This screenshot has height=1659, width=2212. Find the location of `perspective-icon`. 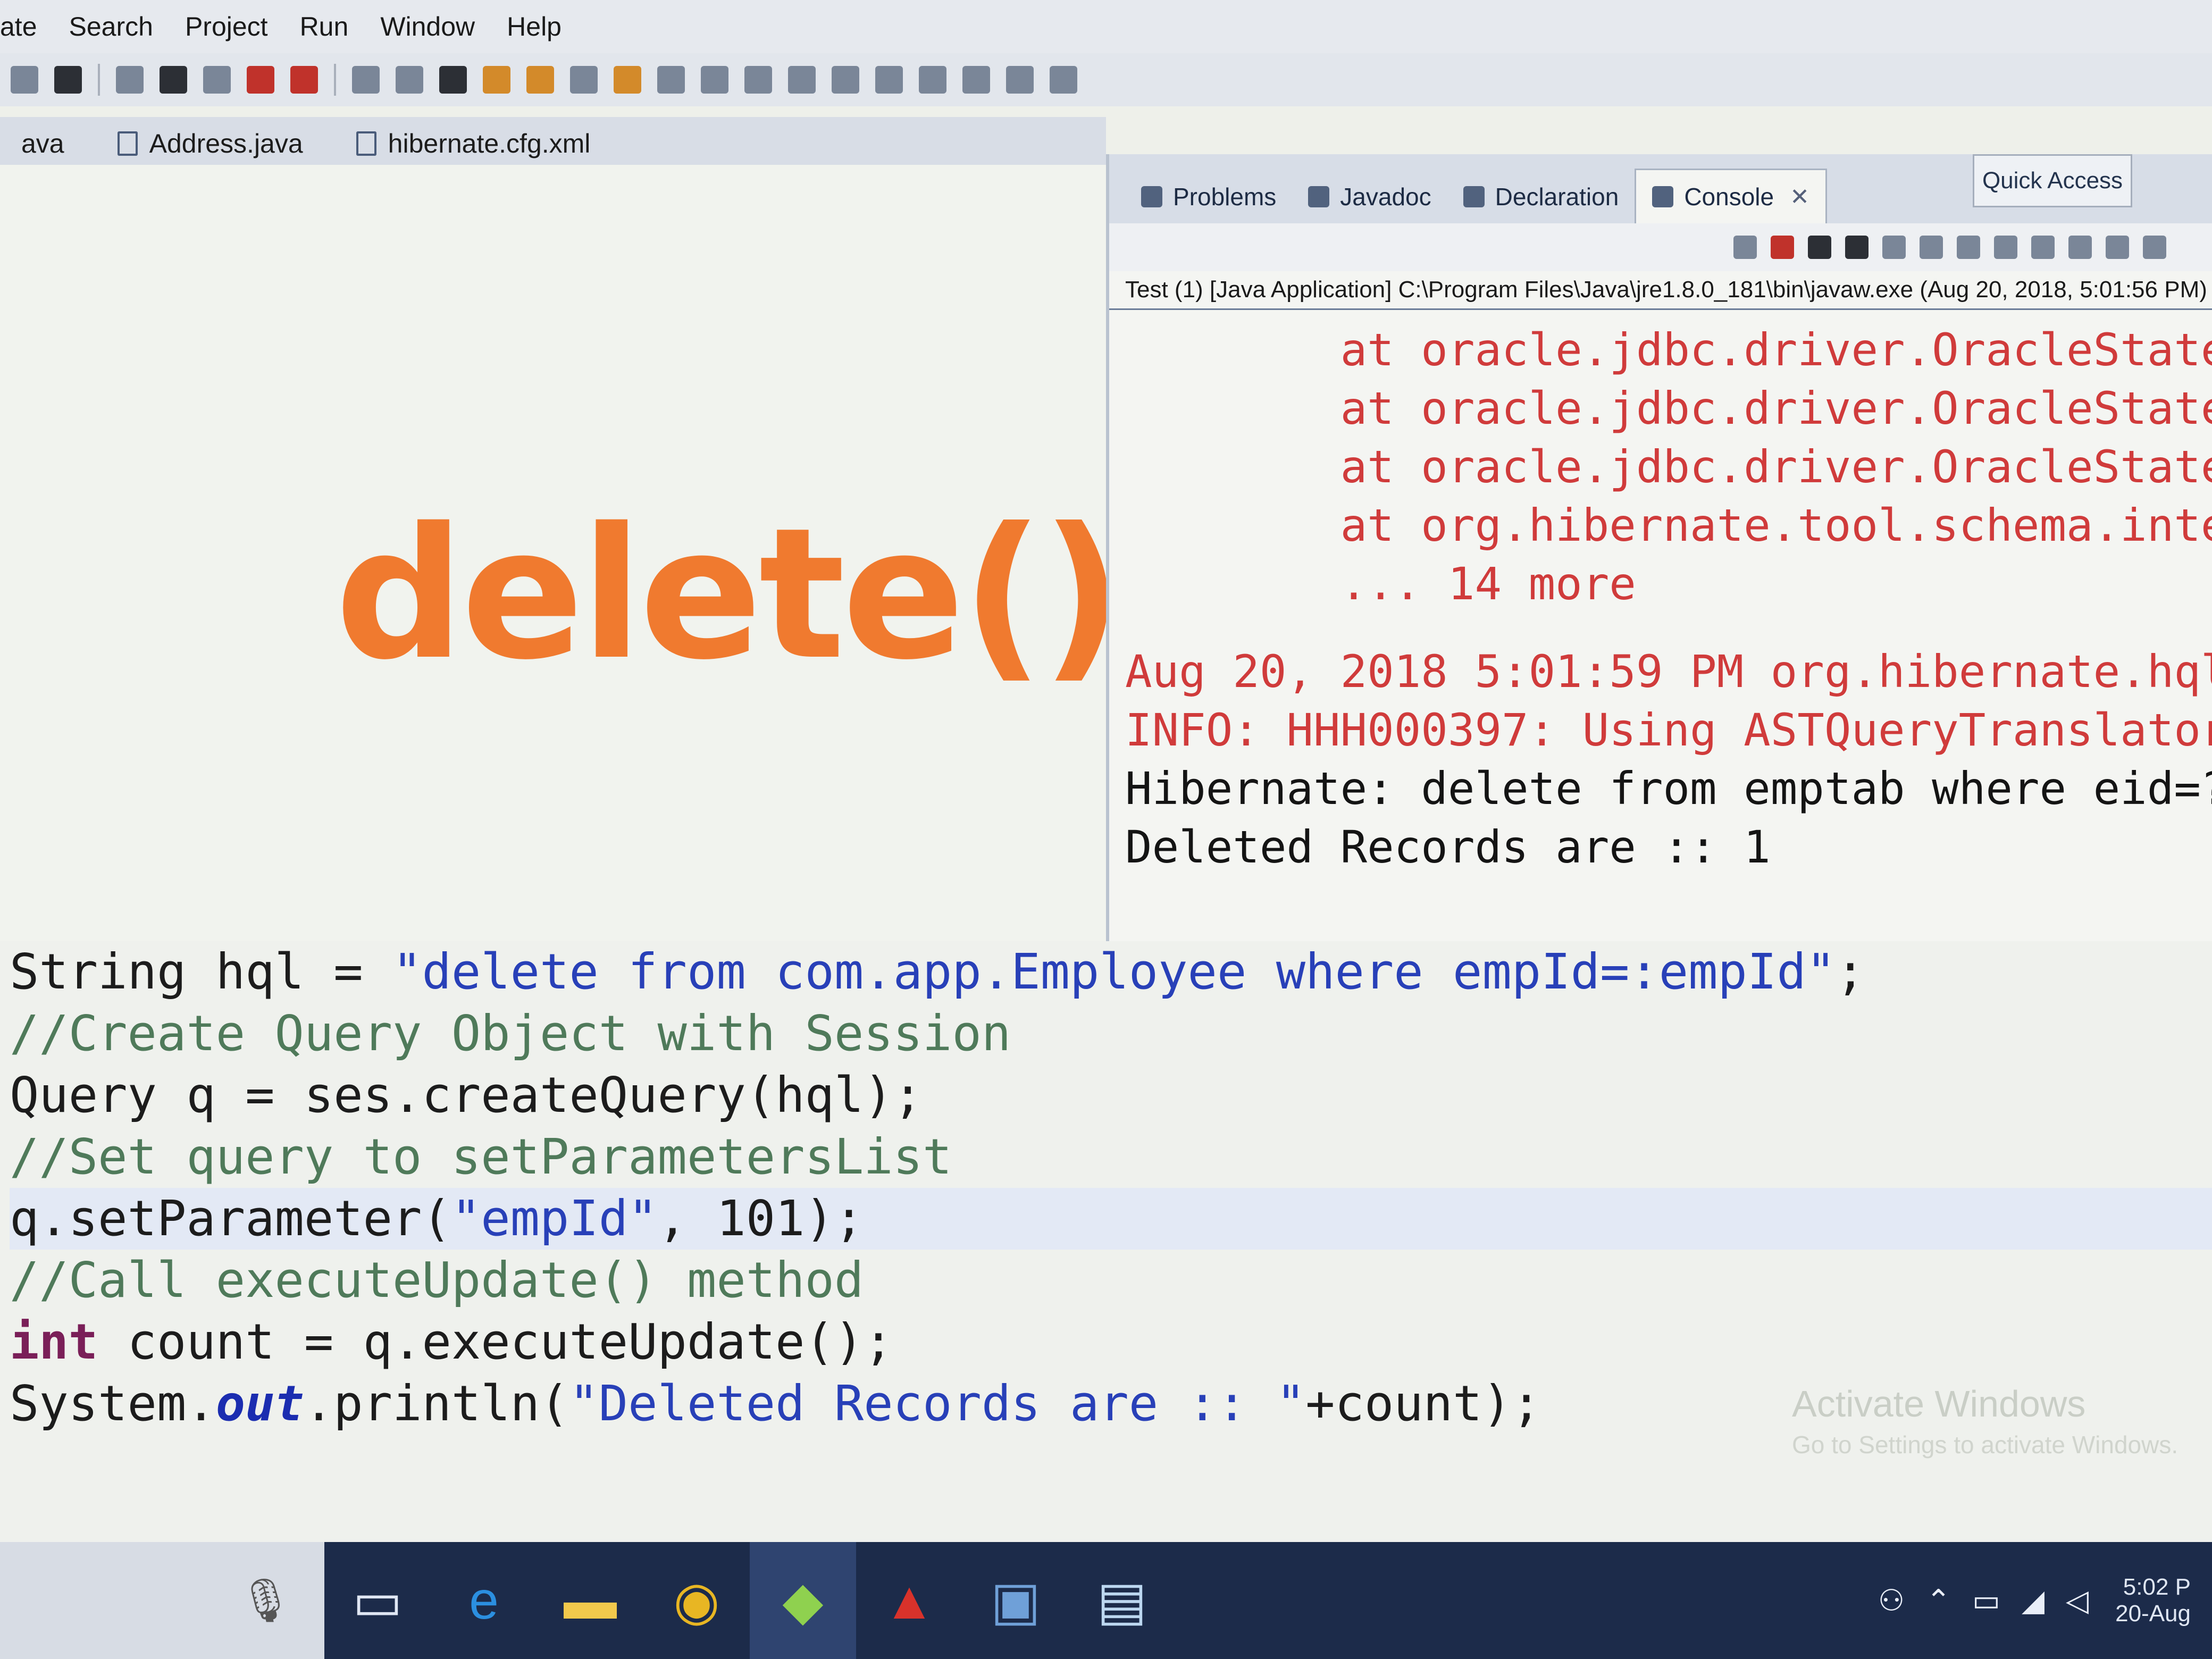

perspective-icon is located at coordinates (24, 80).